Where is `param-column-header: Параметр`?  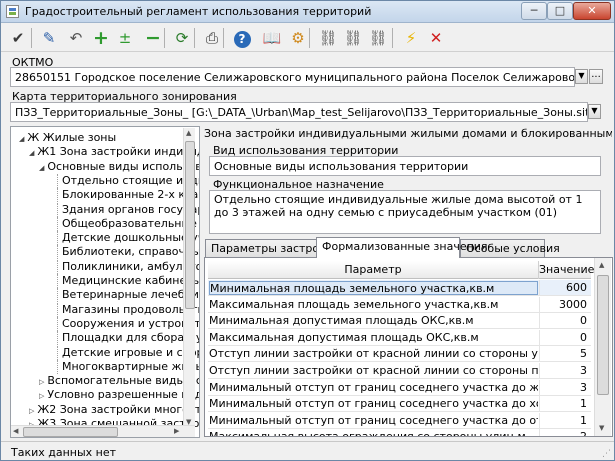
param-column-header: Параметр is located at coordinates (373, 270).